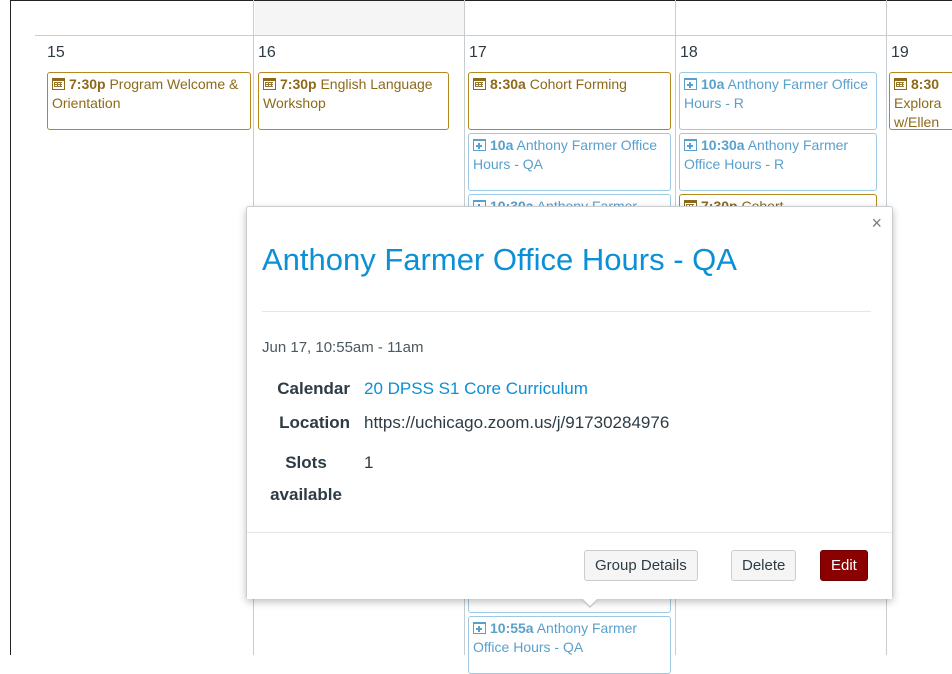 The height and width of the screenshot is (674, 952). Describe the element at coordinates (844, 565) in the screenshot. I see `edit-button: Edit` at that location.